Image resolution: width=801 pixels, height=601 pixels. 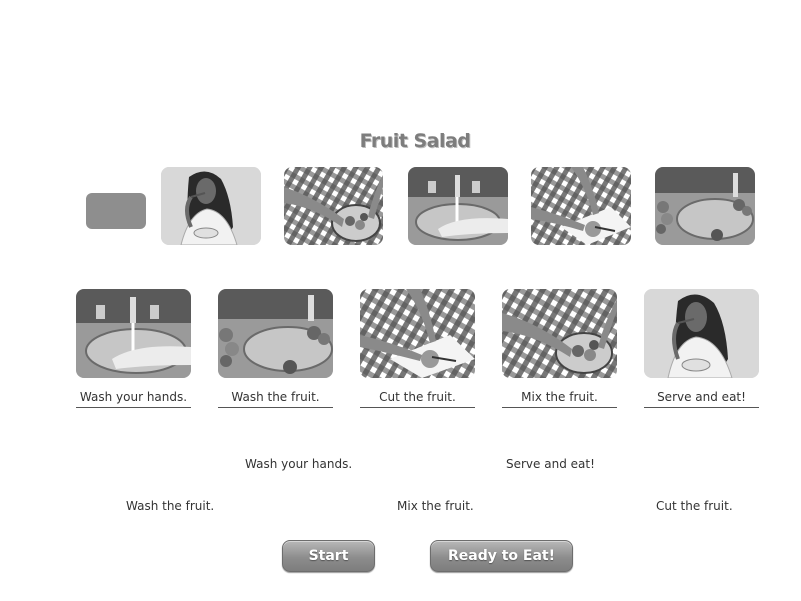 I want to click on word-bank-item: Wash the fruit., so click(x=170, y=506).